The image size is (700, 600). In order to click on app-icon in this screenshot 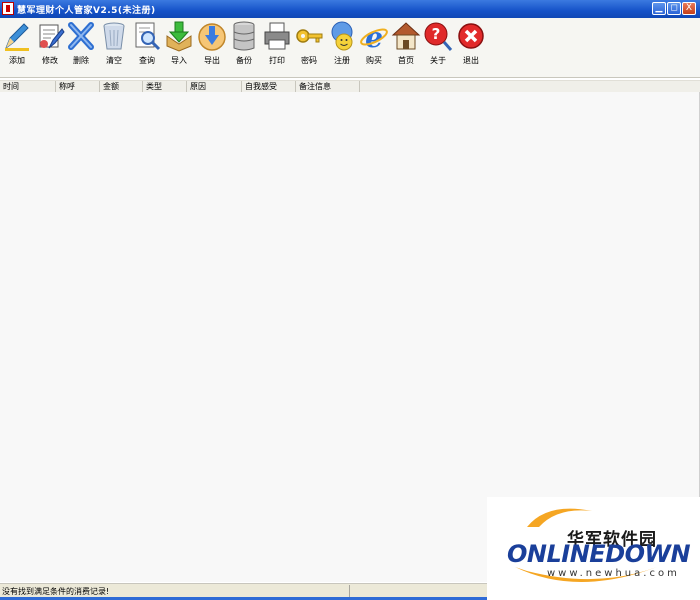, I will do `click(8, 8)`.